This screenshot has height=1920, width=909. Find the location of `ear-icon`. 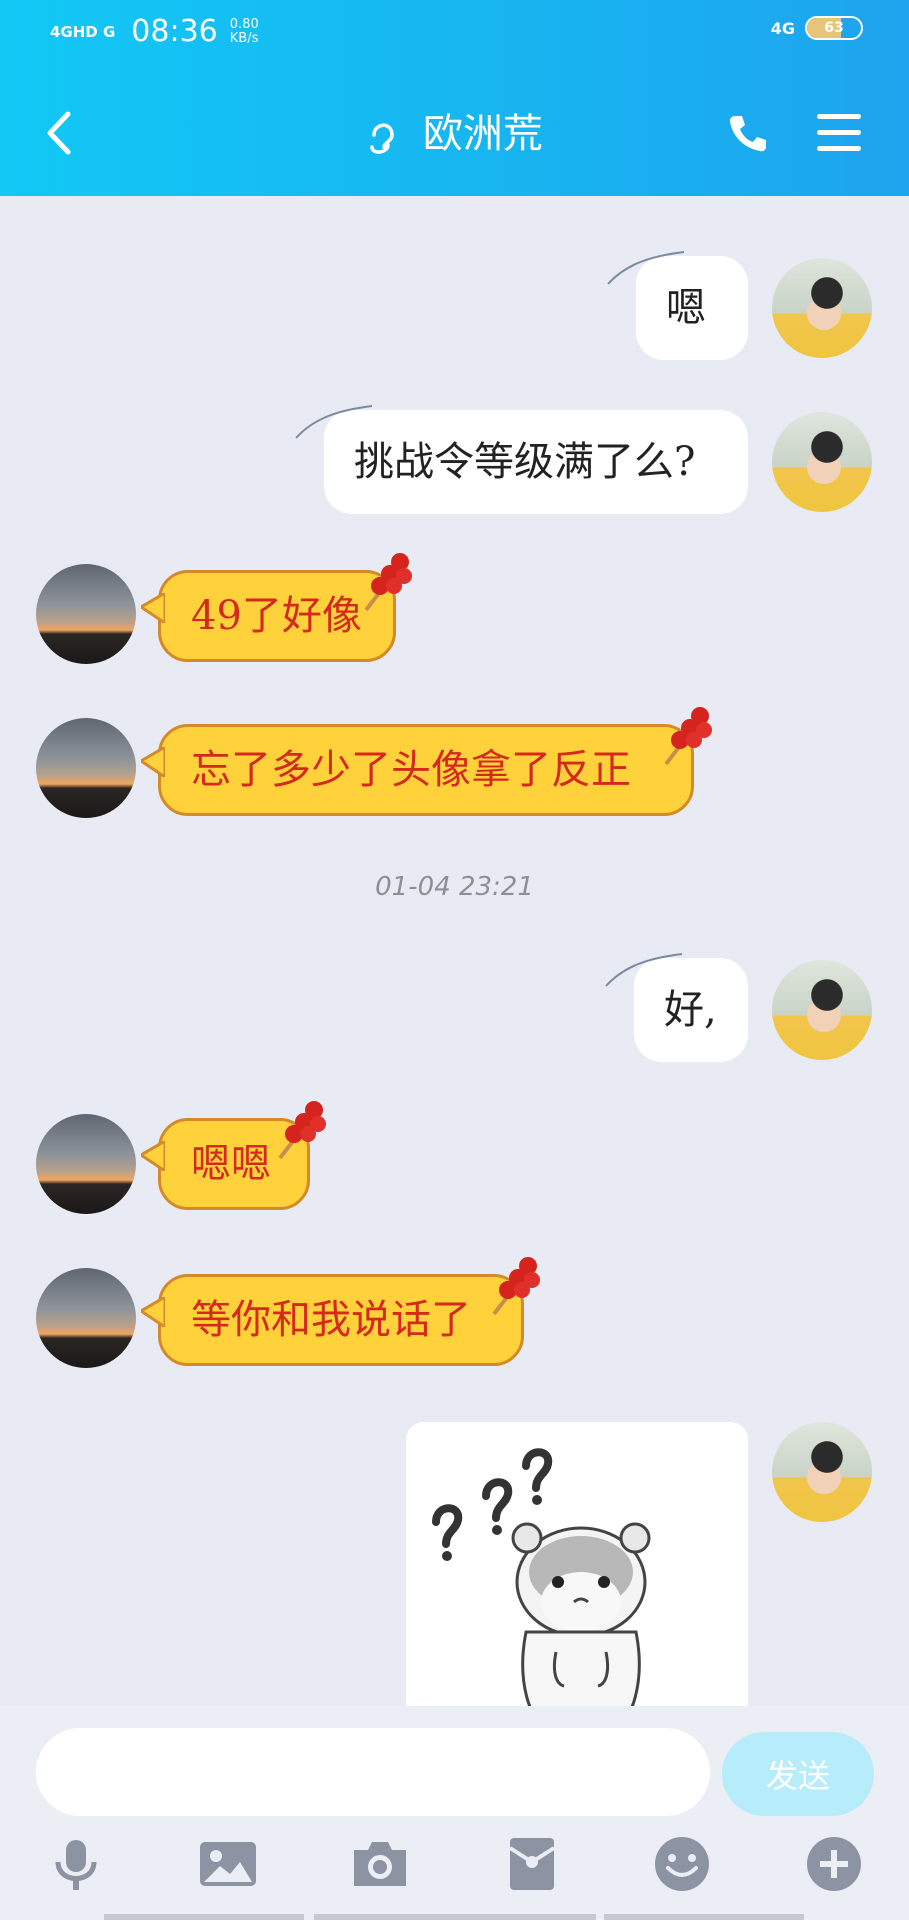

ear-icon is located at coordinates (382, 138).